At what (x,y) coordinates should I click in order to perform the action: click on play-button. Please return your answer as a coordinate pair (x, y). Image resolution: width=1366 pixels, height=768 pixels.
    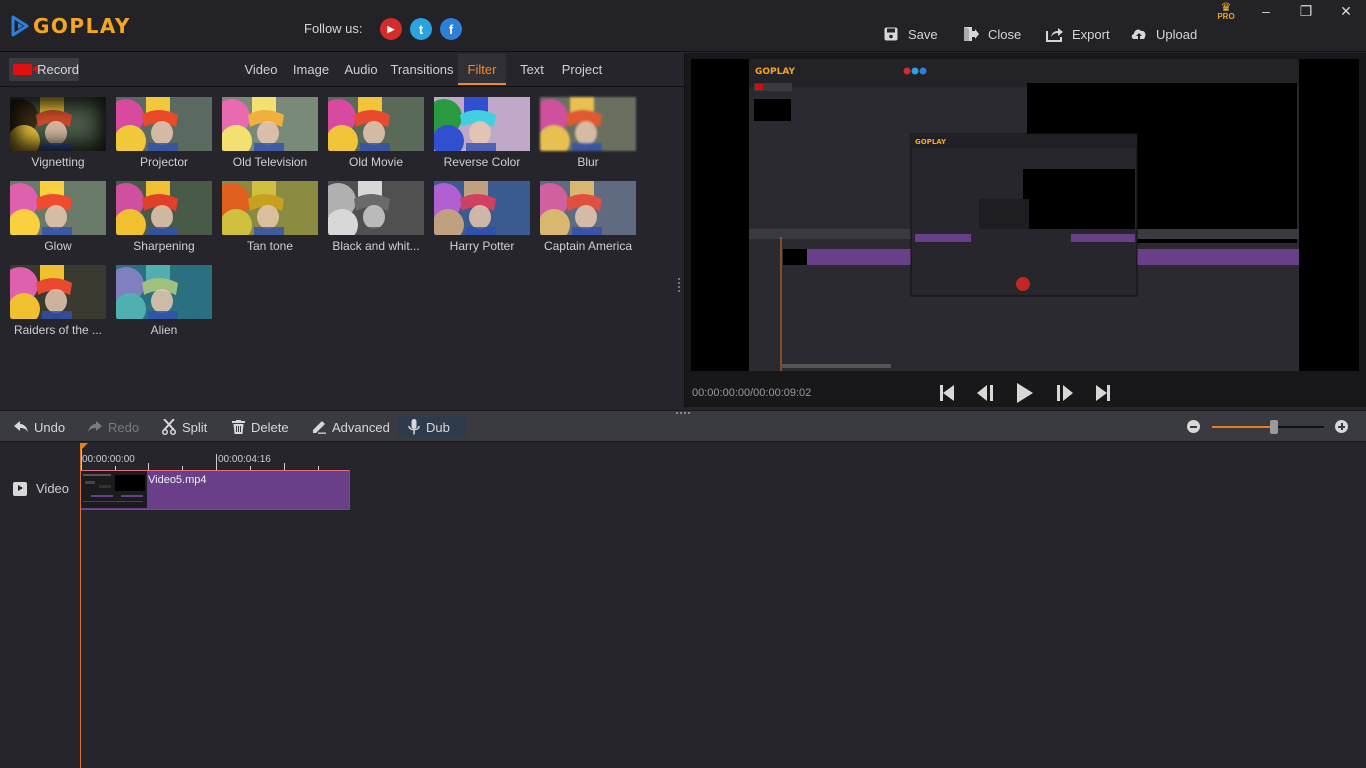
    Looking at the image, I should click on (1025, 393).